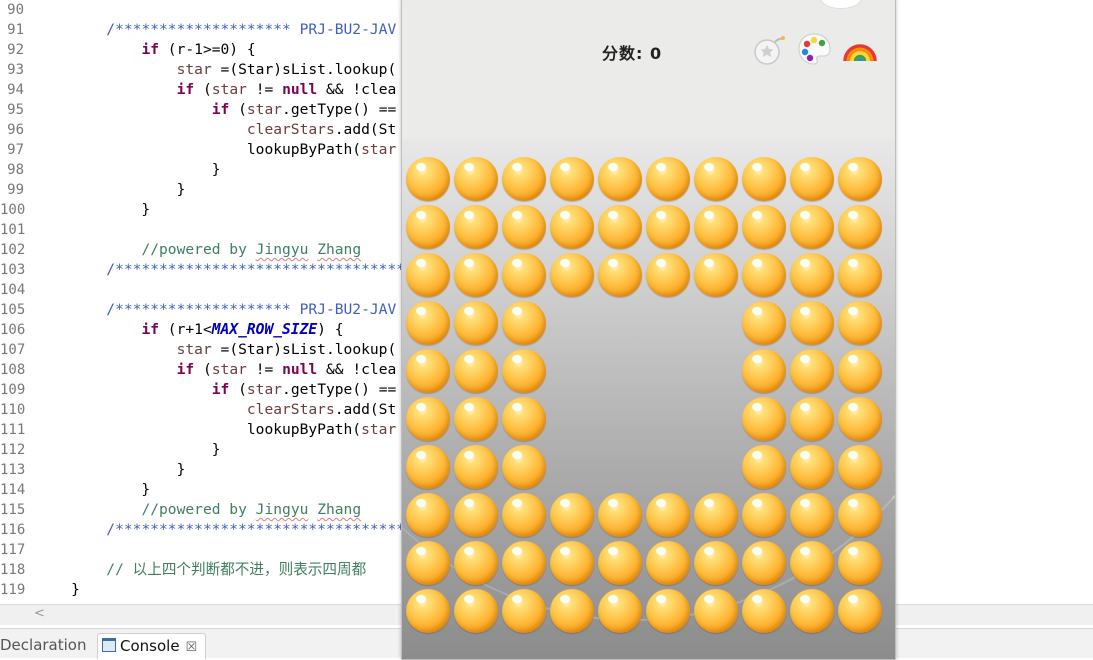 This screenshot has height=660, width=1093. Describe the element at coordinates (185, 369) in the screenshot. I see `code-token: if` at that location.